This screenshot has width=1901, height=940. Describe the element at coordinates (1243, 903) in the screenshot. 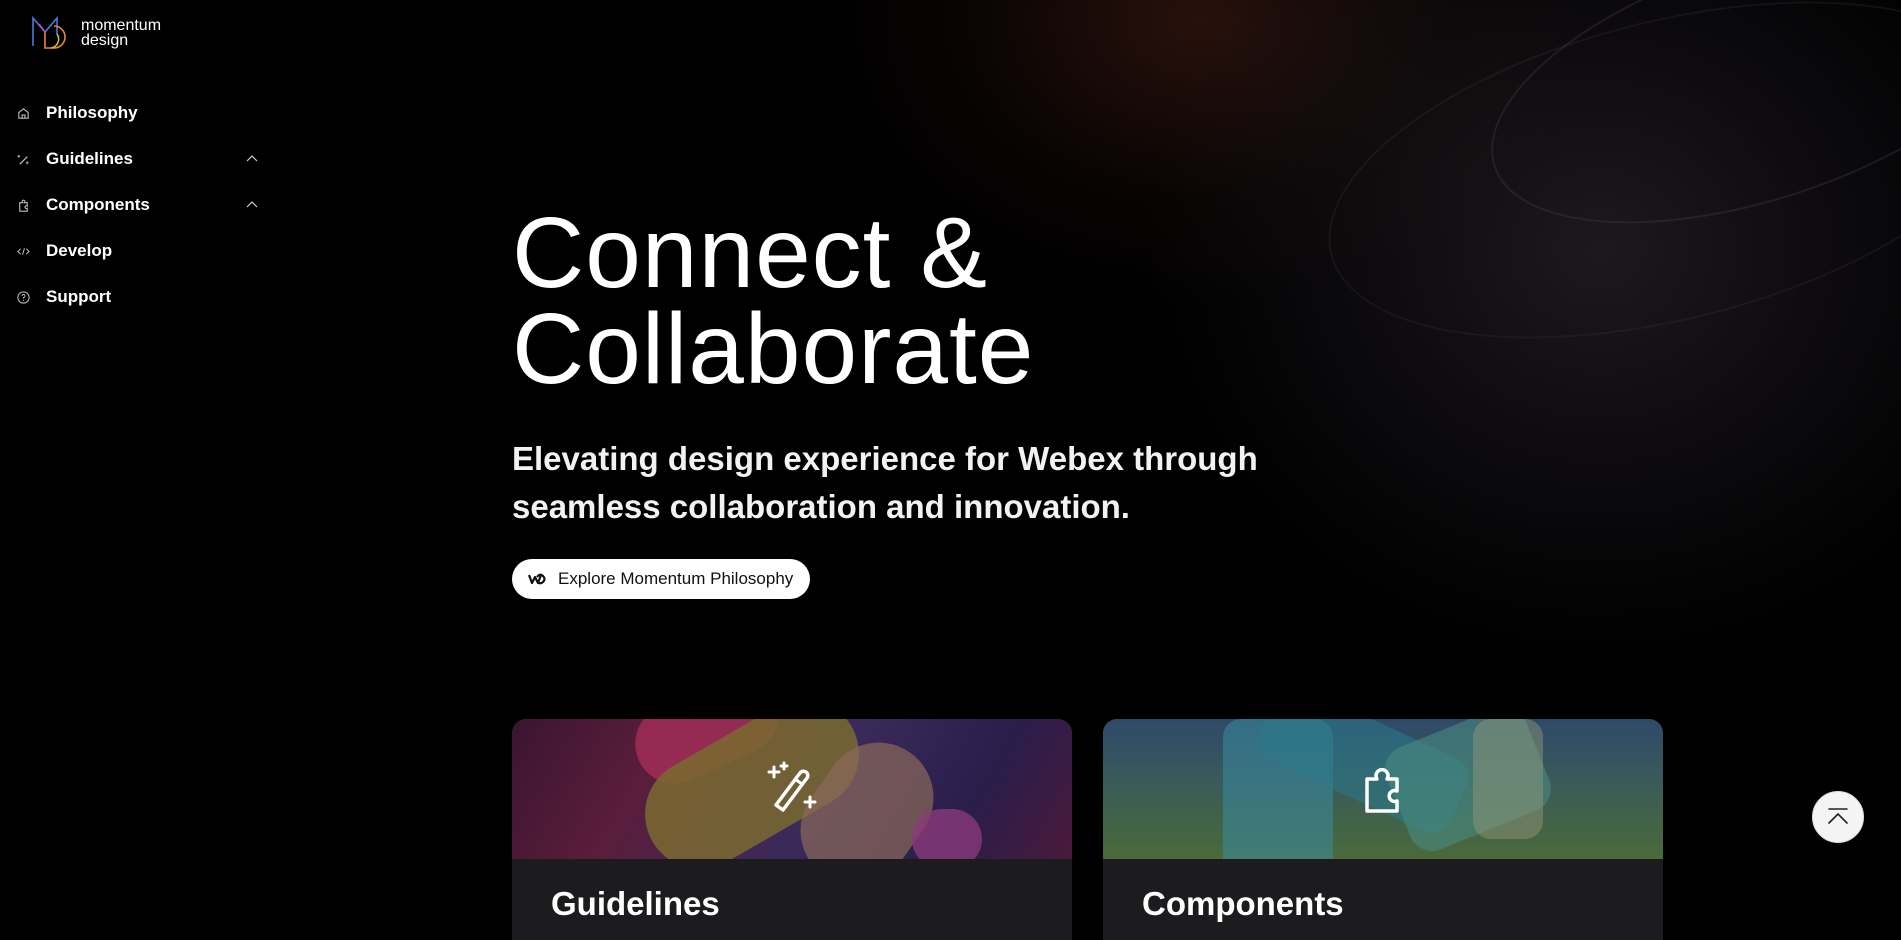

I see `card-title: Components` at that location.